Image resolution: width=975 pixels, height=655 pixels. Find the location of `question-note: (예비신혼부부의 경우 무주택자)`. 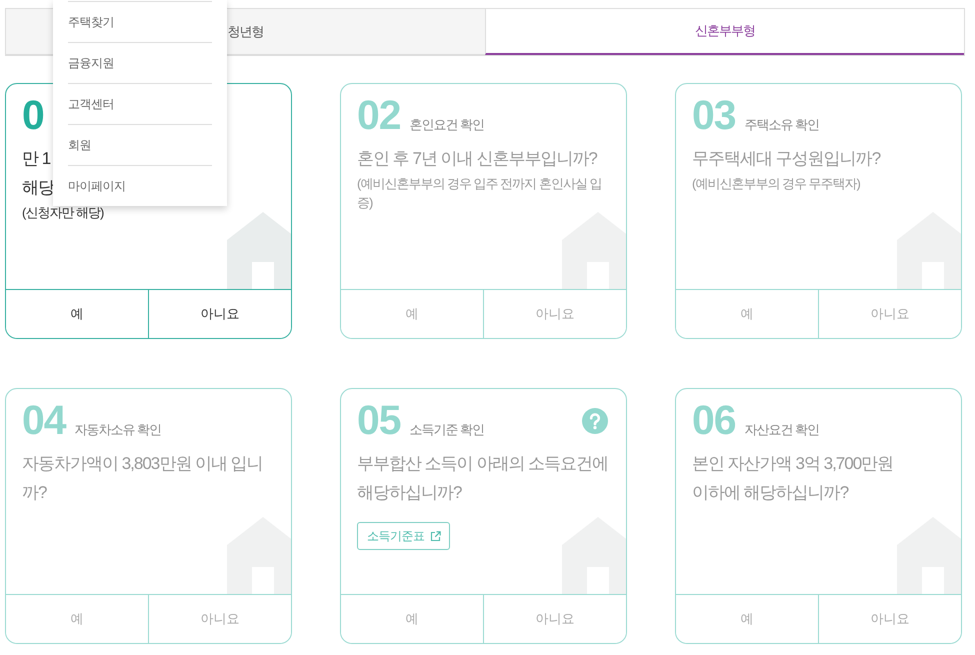

question-note: (예비신혼부부의 경우 무주택자) is located at coordinates (776, 184).